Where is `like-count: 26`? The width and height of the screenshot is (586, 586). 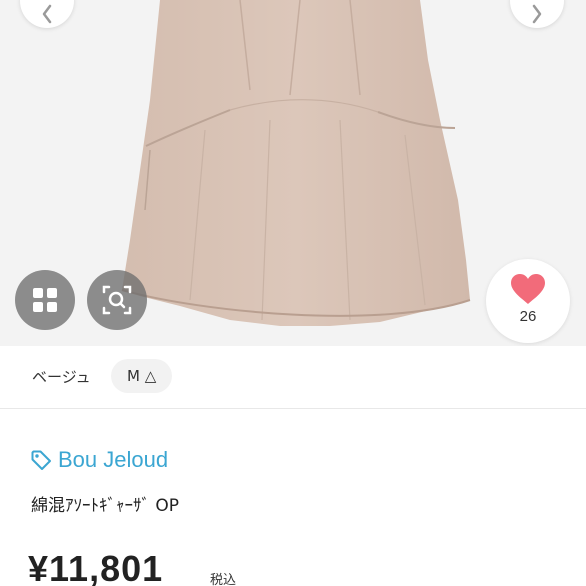
like-count: 26 is located at coordinates (528, 316).